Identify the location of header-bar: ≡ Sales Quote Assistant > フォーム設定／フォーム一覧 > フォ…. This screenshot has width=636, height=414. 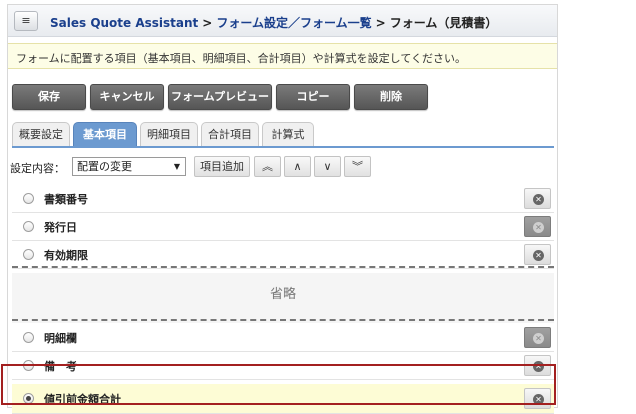
(282, 21).